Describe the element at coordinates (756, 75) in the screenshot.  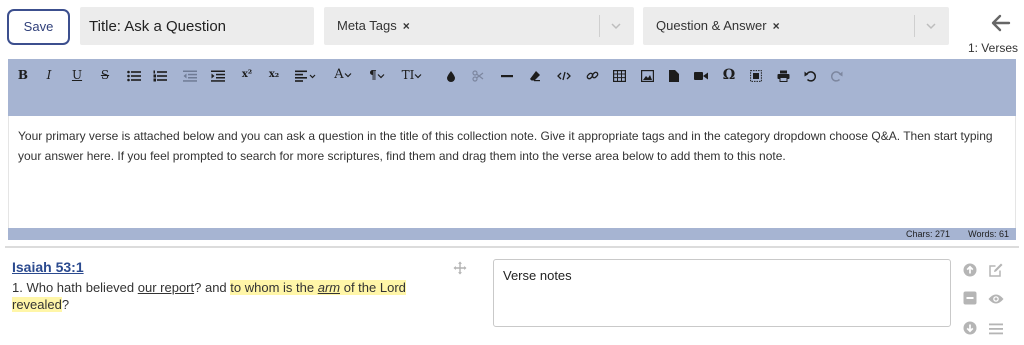
I see `select-all-icon` at that location.